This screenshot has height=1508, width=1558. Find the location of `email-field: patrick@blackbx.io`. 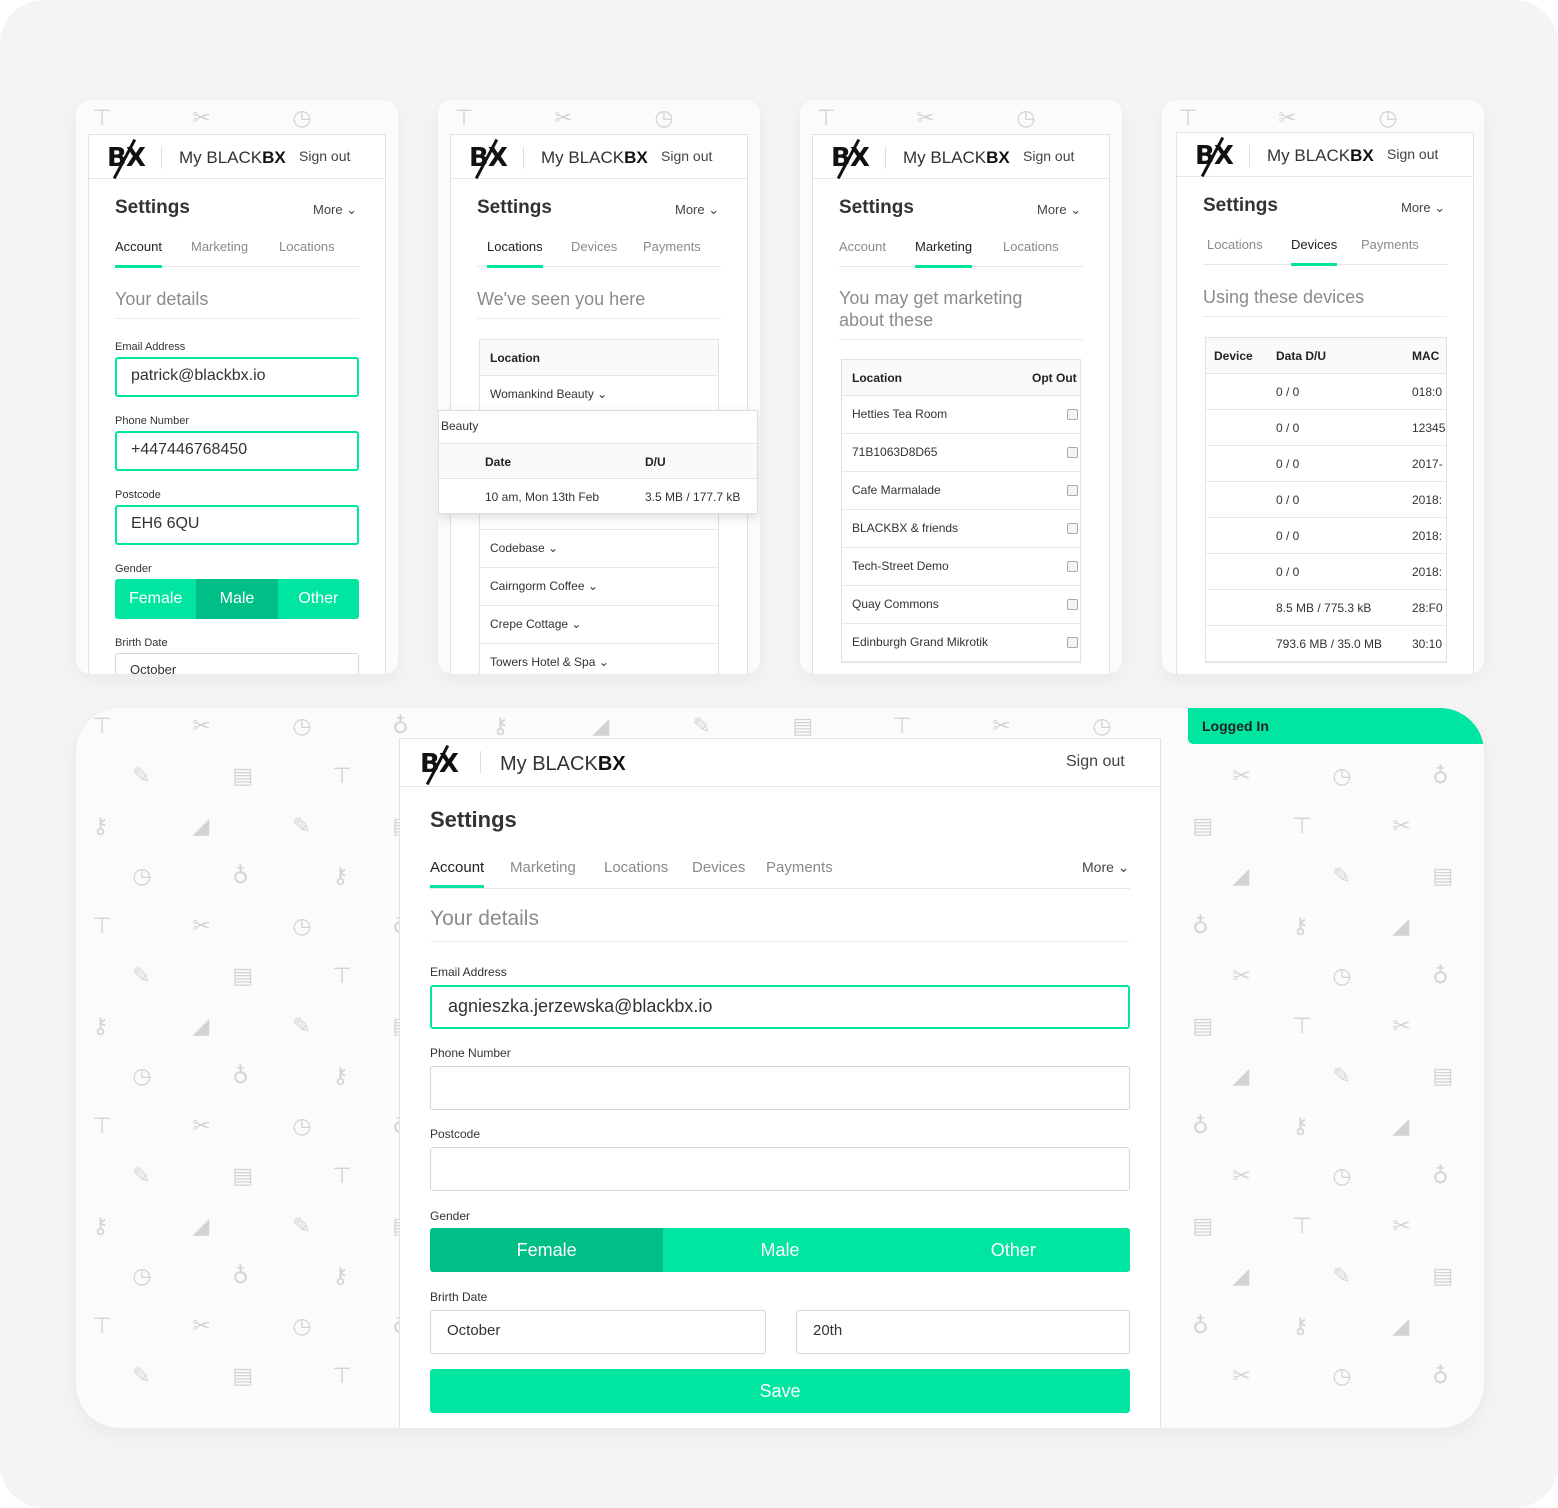

email-field: patrick@blackbx.io is located at coordinates (237, 377).